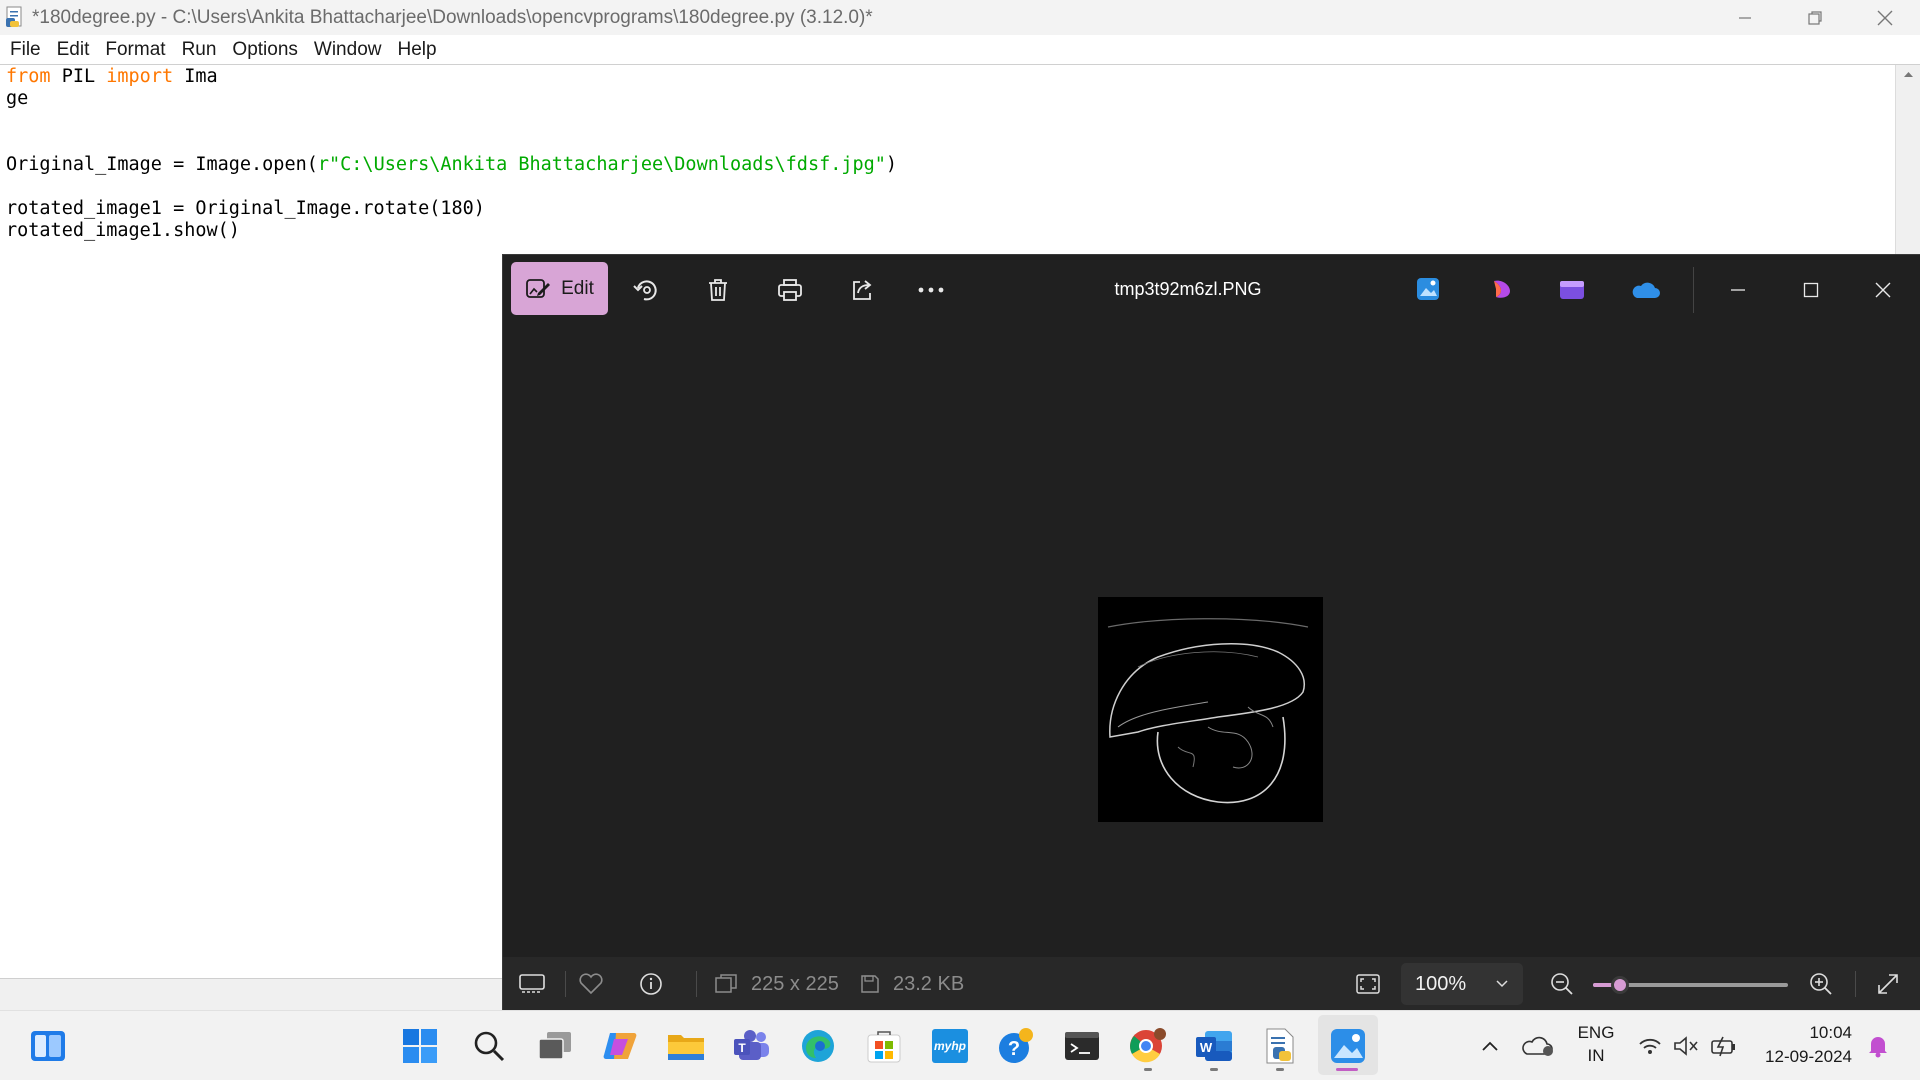  What do you see at coordinates (870, 984) in the screenshot?
I see `save-disk-icon` at bounding box center [870, 984].